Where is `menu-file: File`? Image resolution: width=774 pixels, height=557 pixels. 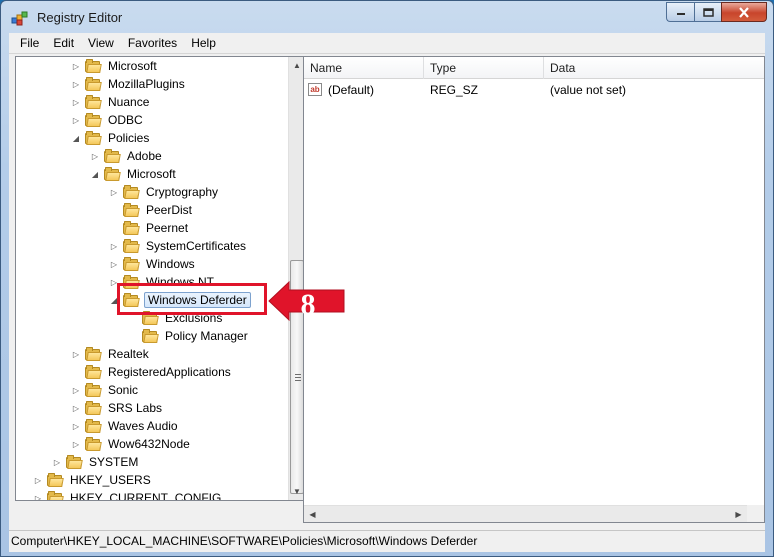
menu-file: File is located at coordinates (29, 43).